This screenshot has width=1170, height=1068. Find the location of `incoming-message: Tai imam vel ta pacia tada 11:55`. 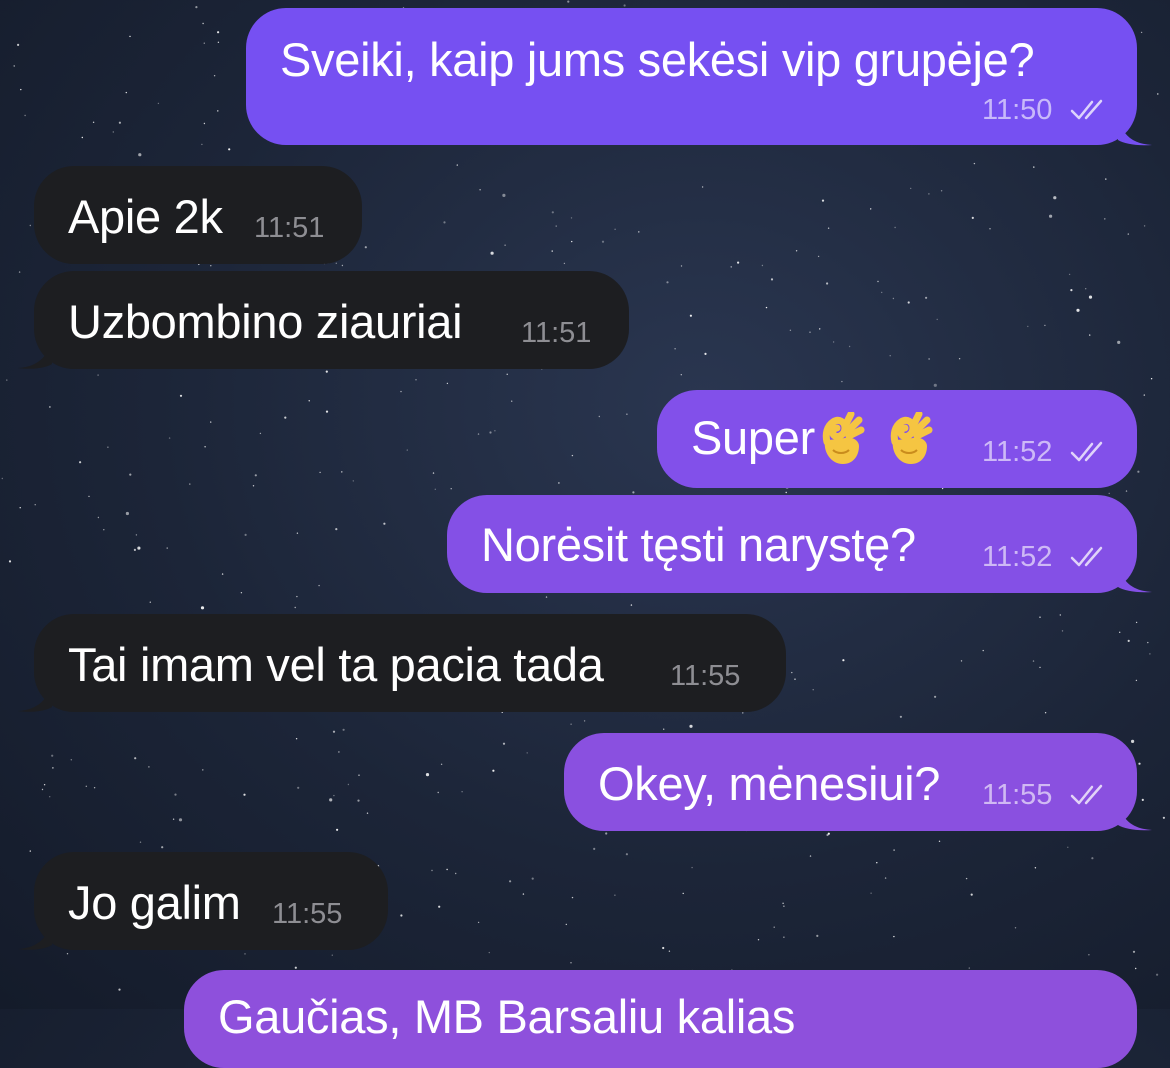

incoming-message: Tai imam vel ta pacia tada 11:55 is located at coordinates (410, 663).